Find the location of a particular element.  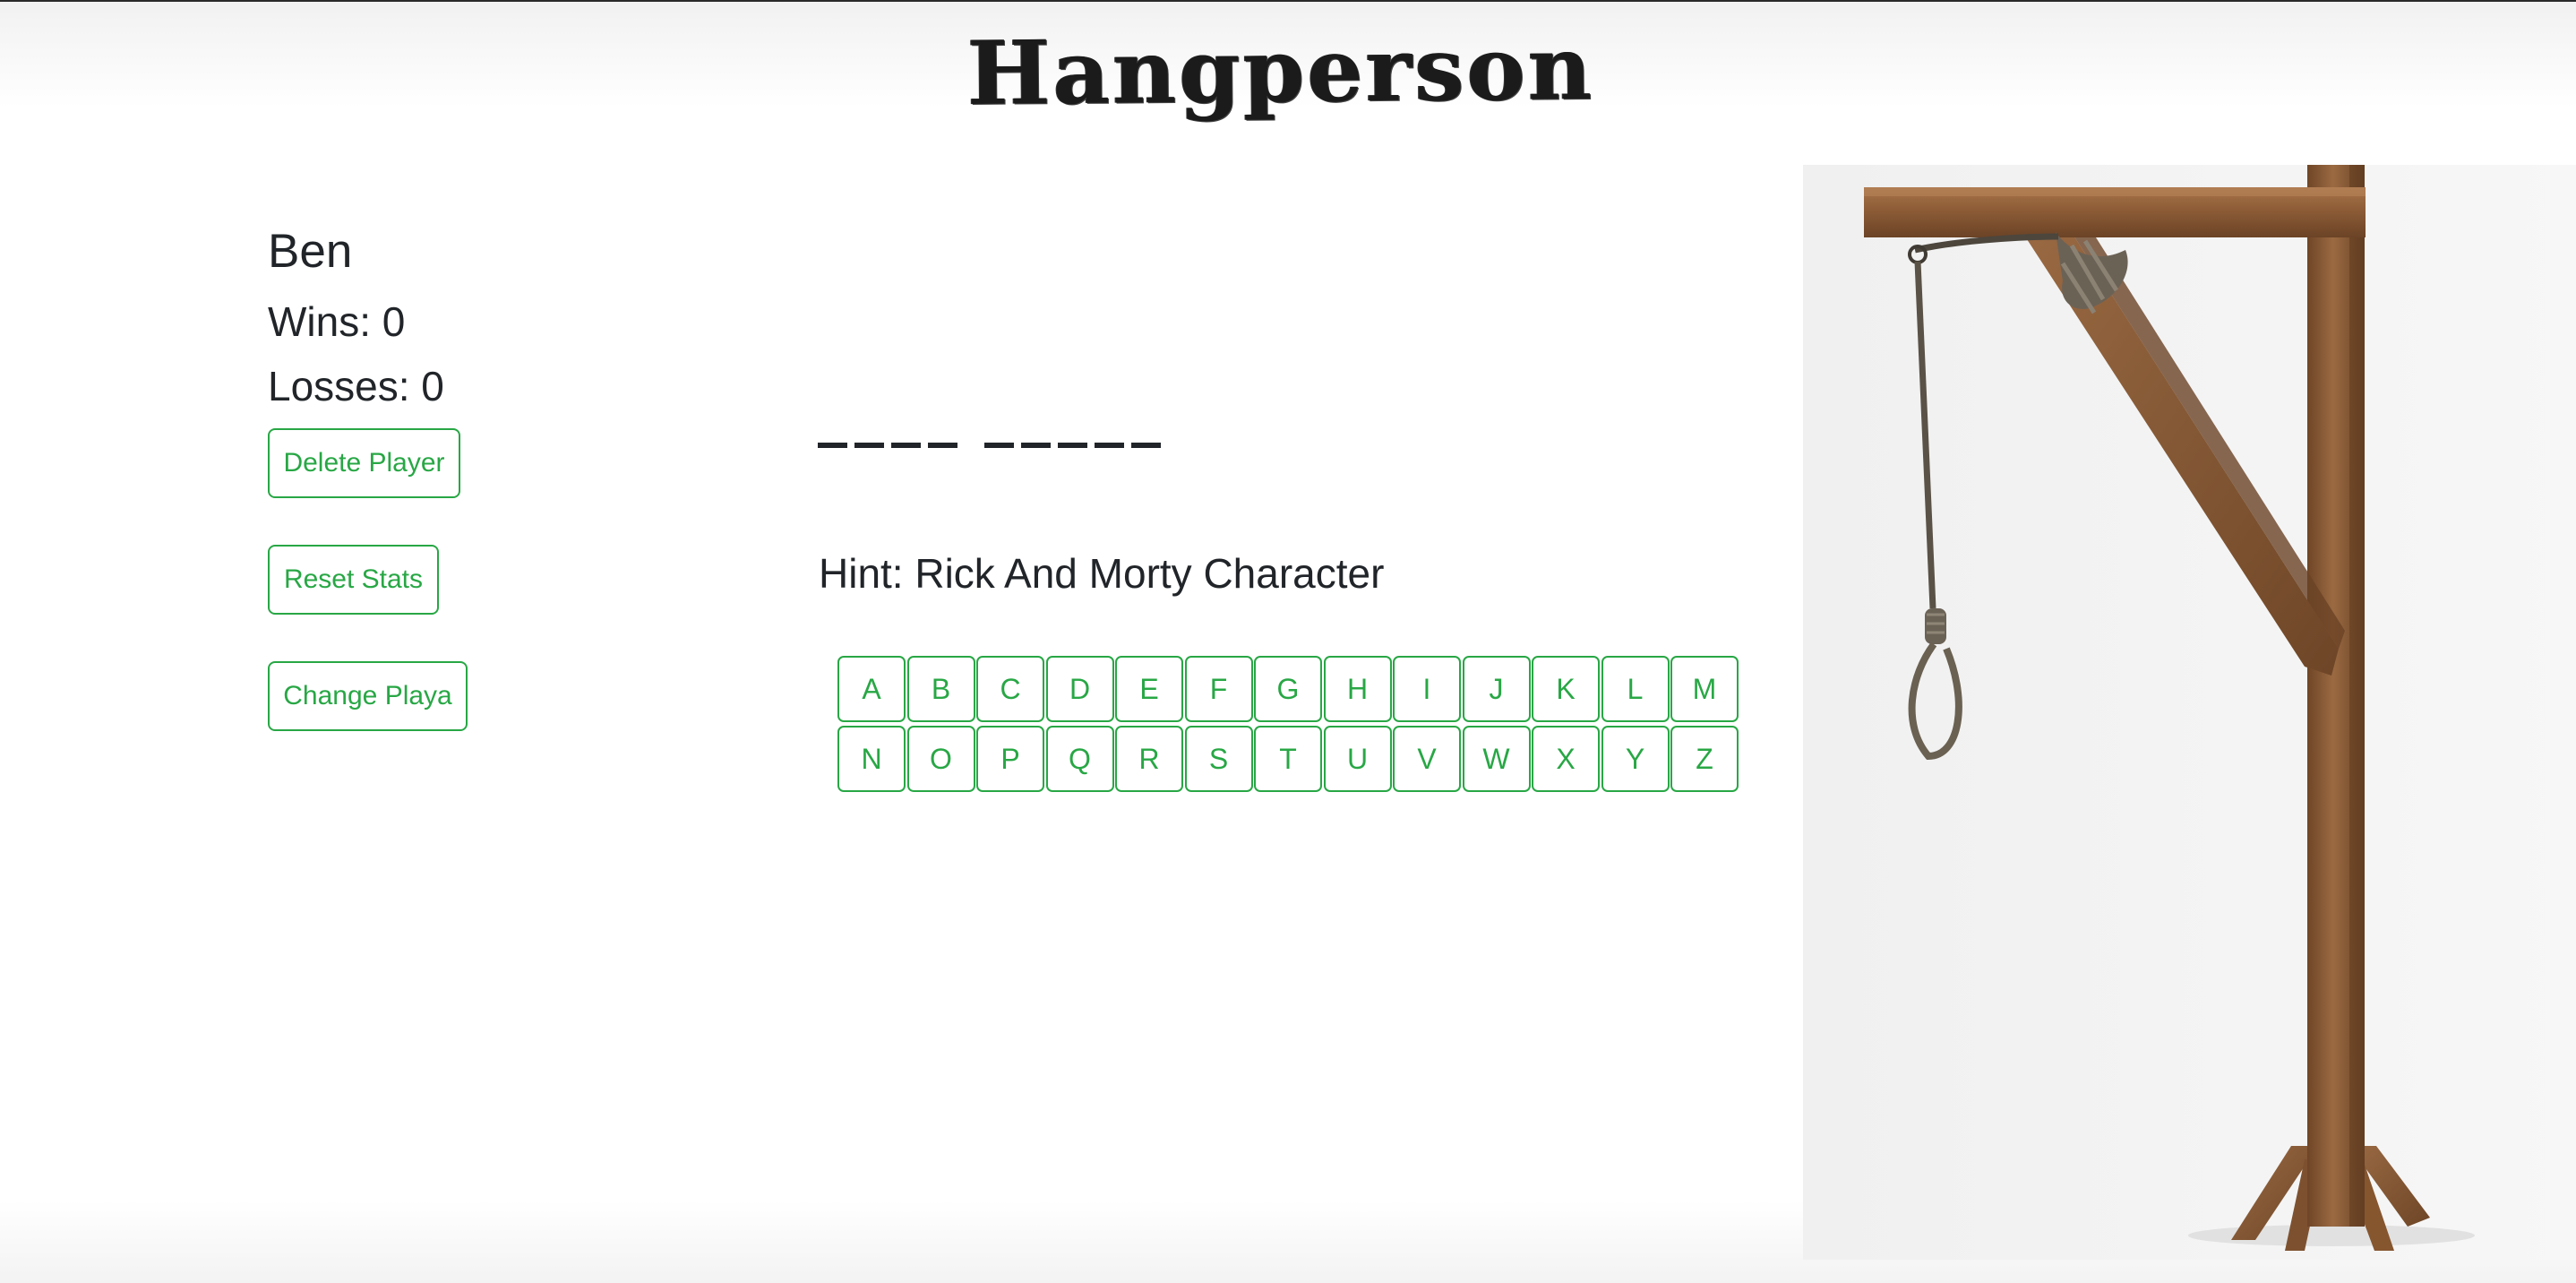

player-name: Ben is located at coordinates (310, 251).